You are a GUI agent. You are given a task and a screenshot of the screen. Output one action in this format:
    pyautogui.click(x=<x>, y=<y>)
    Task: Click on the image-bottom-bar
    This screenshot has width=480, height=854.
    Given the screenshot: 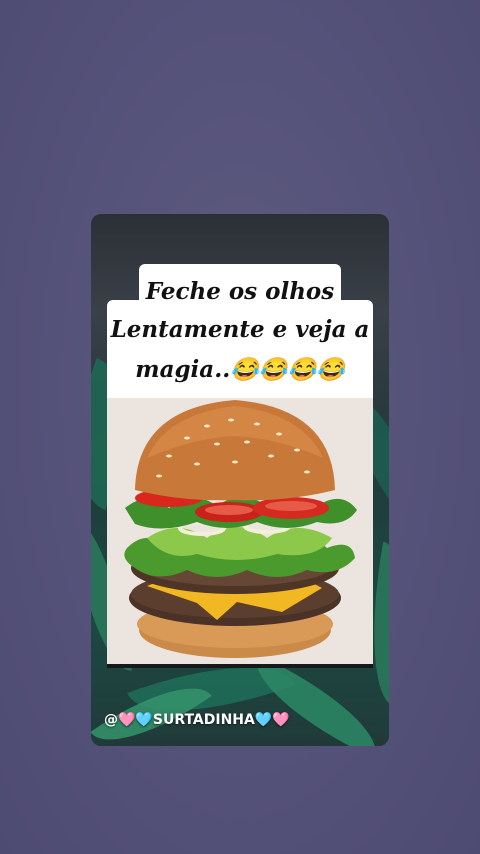 What is the action you would take?
    pyautogui.click(x=240, y=666)
    